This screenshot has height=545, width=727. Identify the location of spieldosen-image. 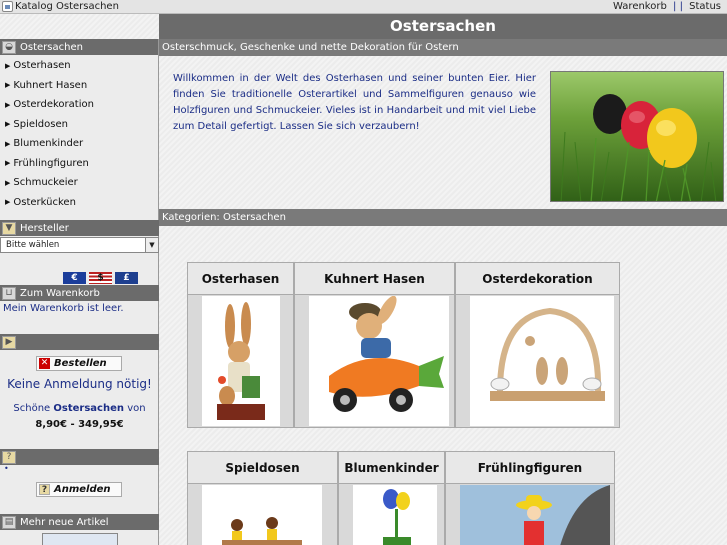
(262, 515).